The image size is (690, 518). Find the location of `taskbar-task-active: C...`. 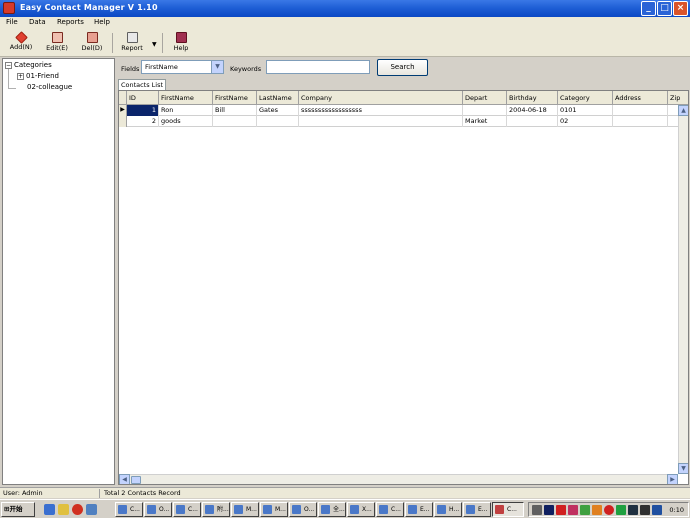

taskbar-task-active: C... is located at coordinates (508, 509).